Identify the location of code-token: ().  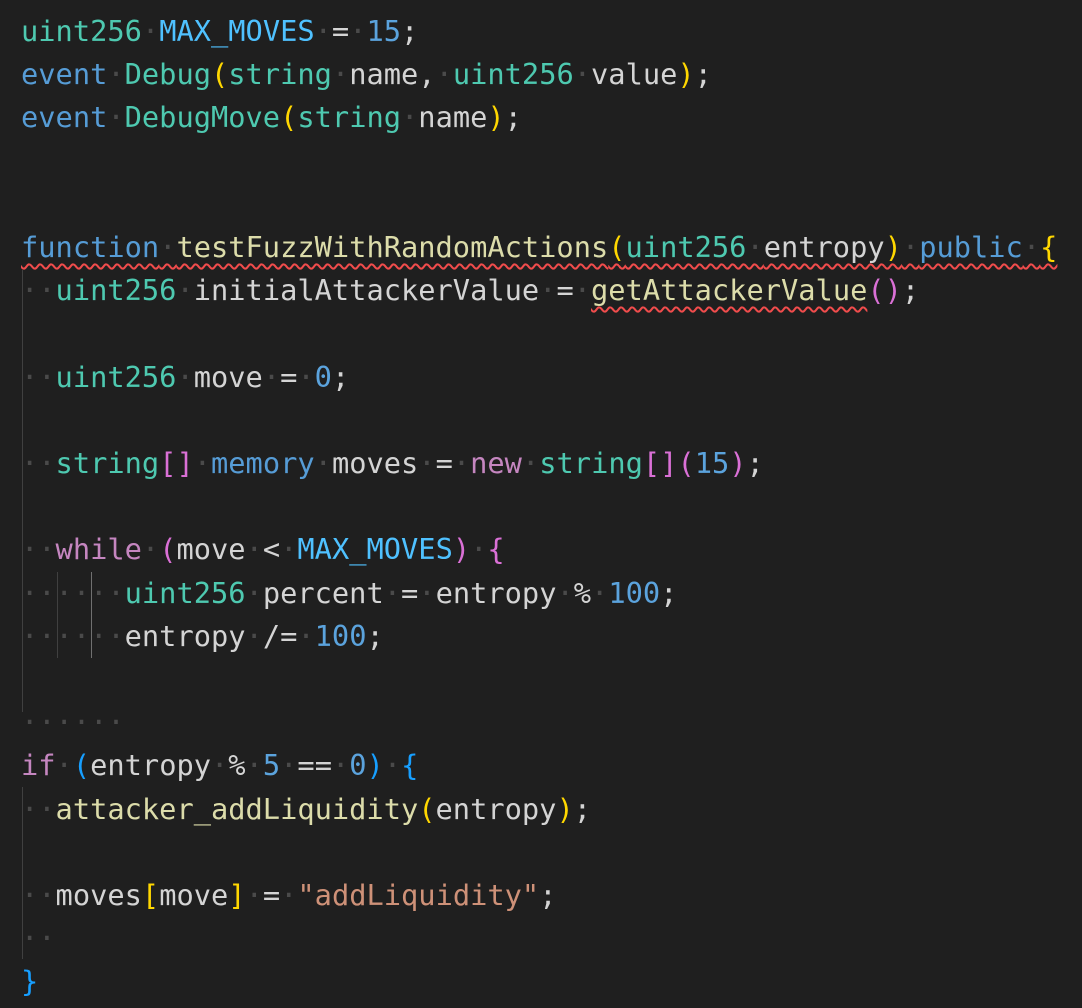
(884, 290).